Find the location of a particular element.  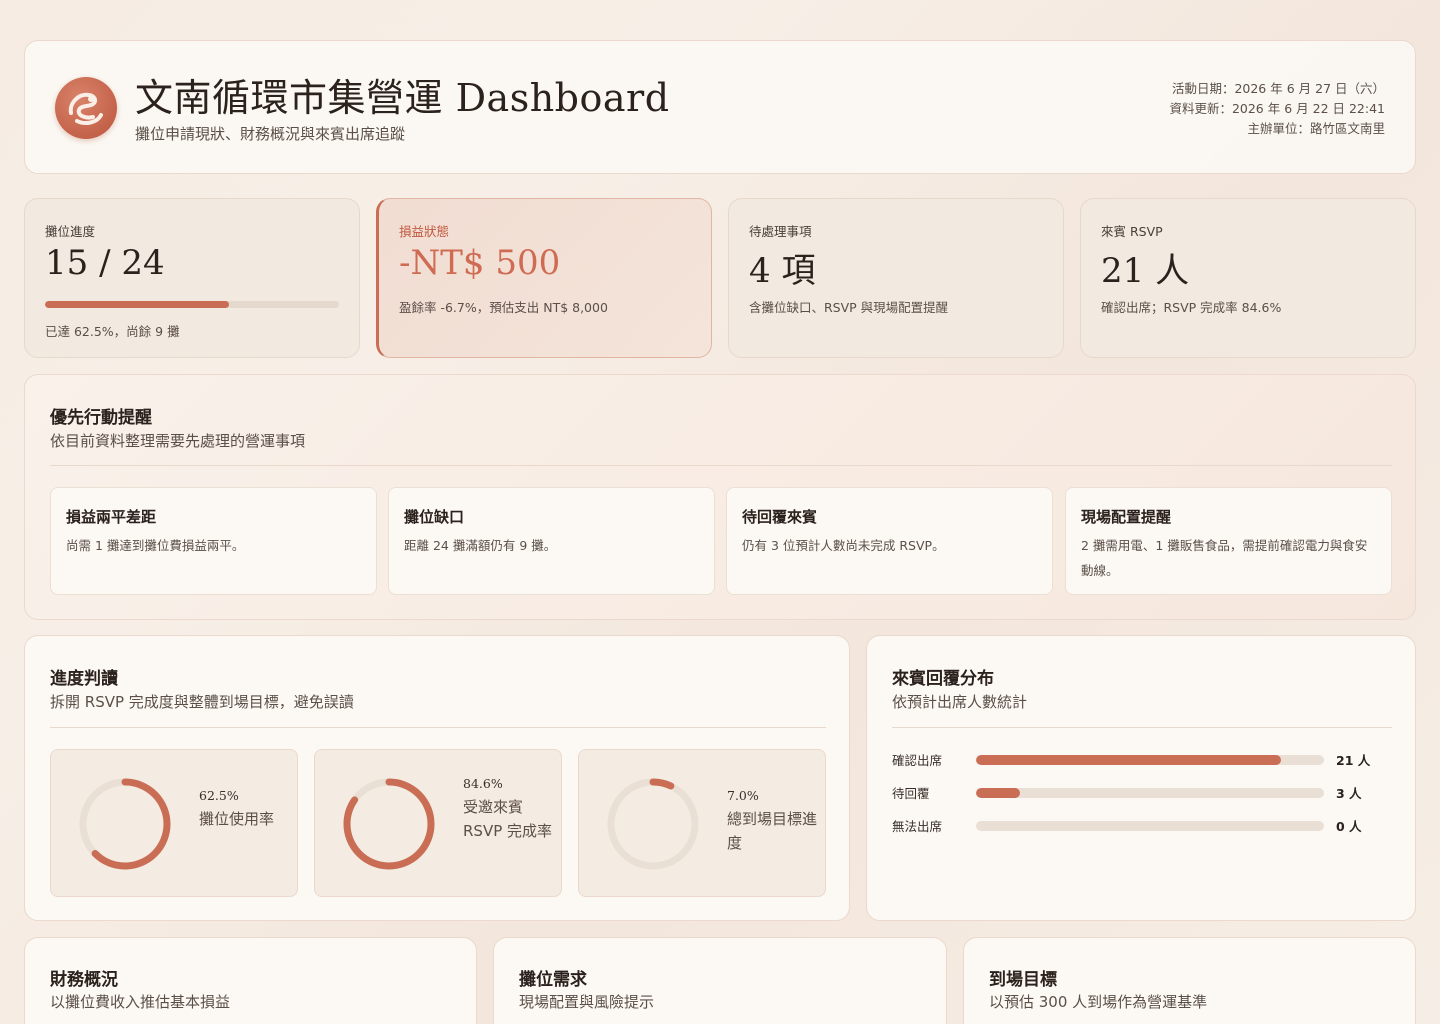

donut-label: 攤位使用率 is located at coordinates (237, 819).